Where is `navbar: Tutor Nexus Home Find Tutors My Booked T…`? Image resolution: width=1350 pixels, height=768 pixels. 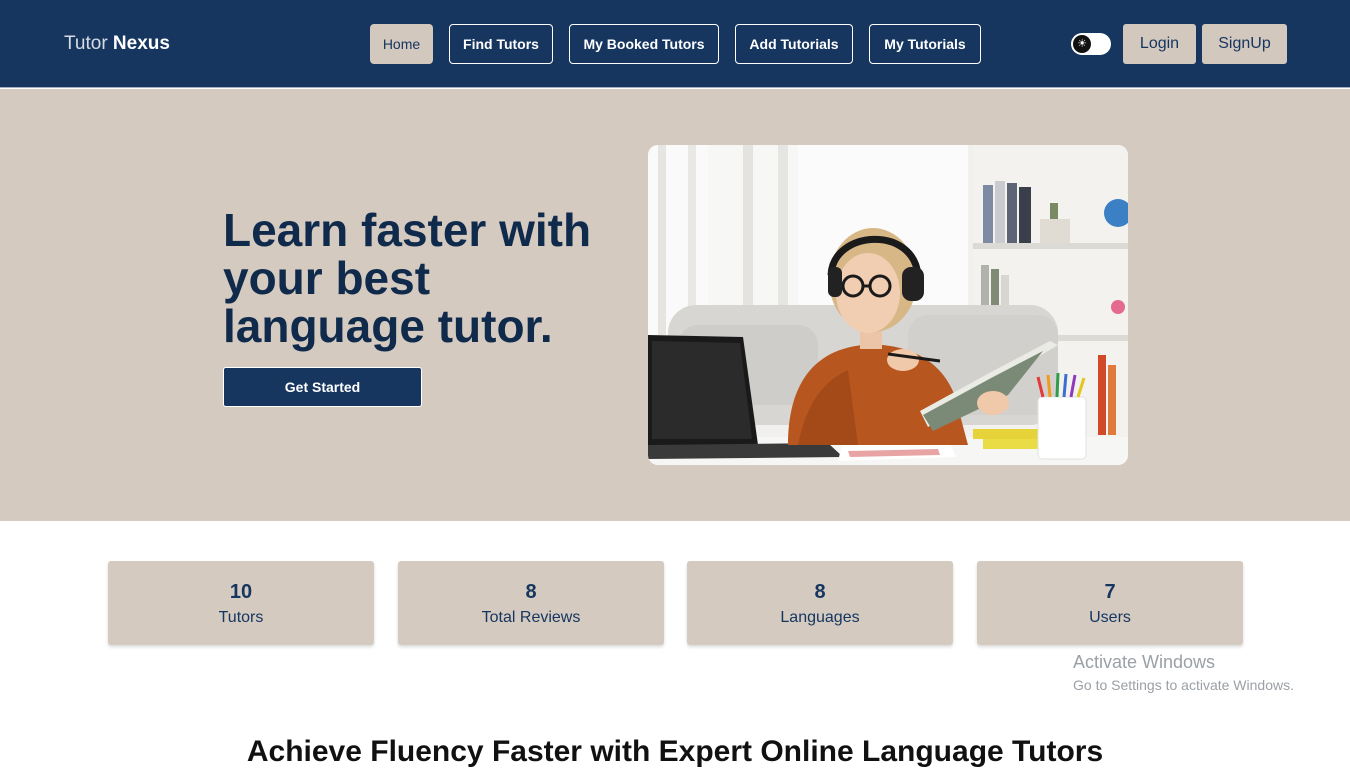 navbar: Tutor Nexus Home Find Tutors My Booked T… is located at coordinates (675, 44).